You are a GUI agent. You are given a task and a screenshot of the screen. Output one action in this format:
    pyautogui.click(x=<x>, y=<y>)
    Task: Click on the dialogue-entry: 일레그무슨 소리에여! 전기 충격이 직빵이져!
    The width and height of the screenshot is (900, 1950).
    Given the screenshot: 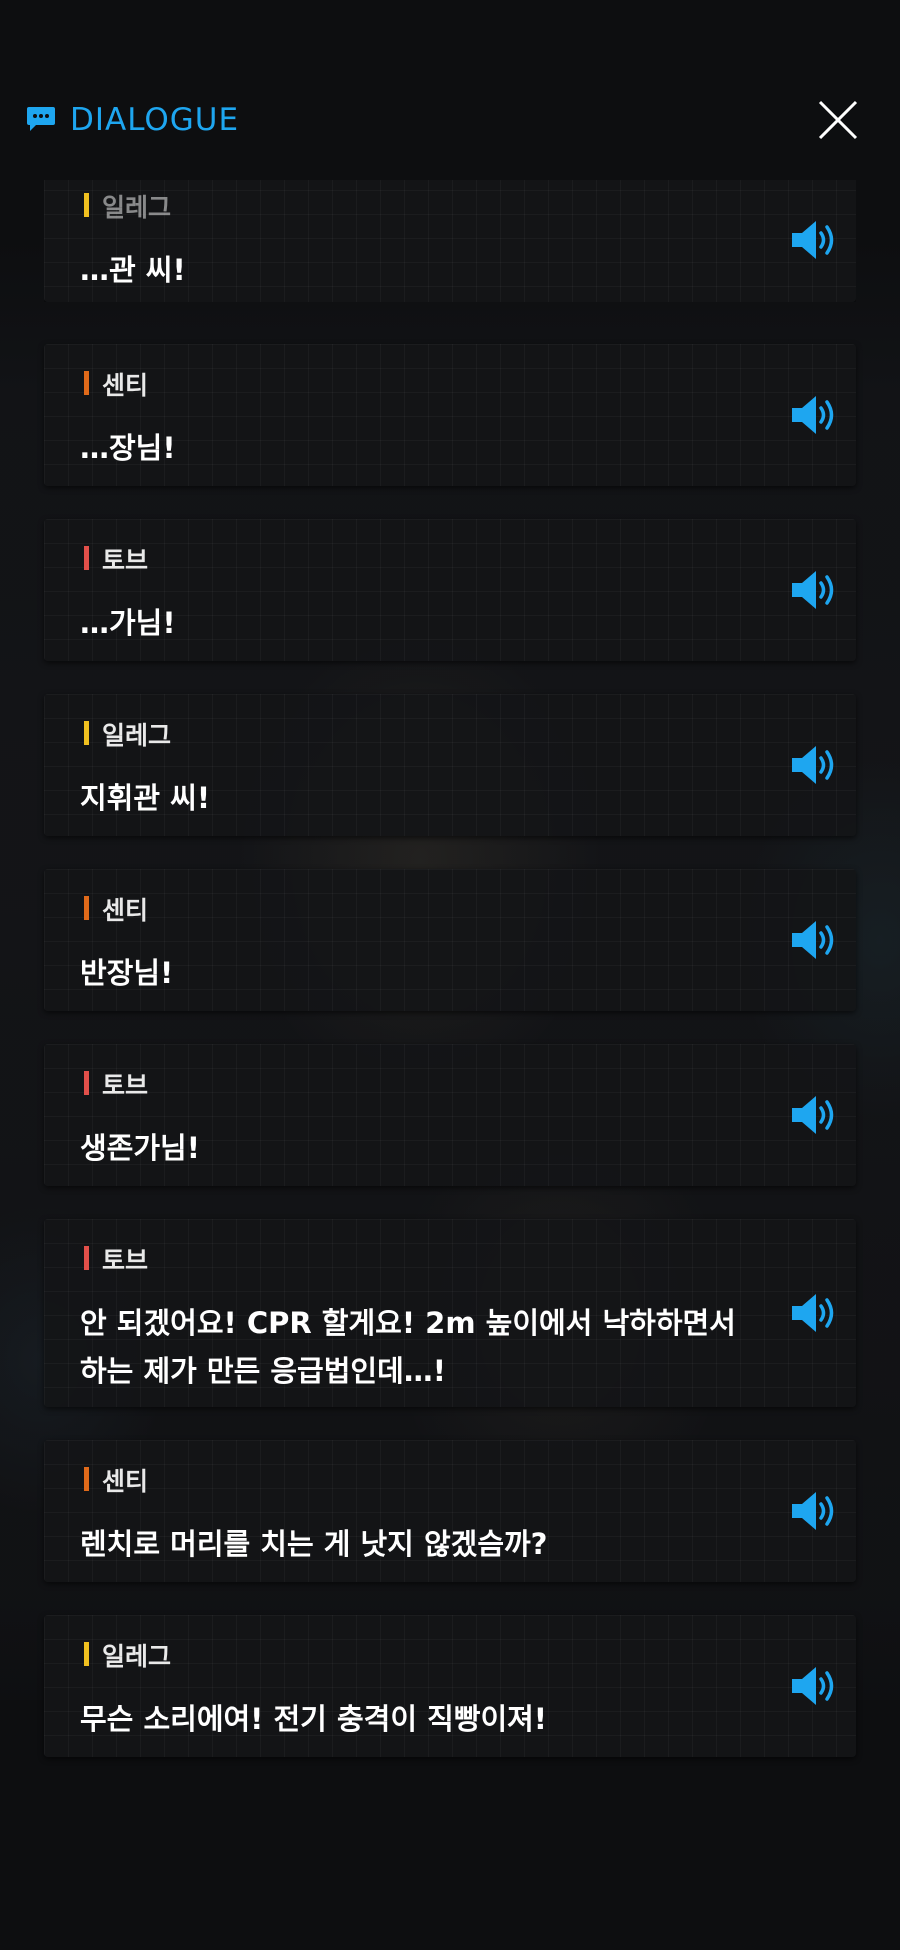 What is the action you would take?
    pyautogui.click(x=450, y=1686)
    